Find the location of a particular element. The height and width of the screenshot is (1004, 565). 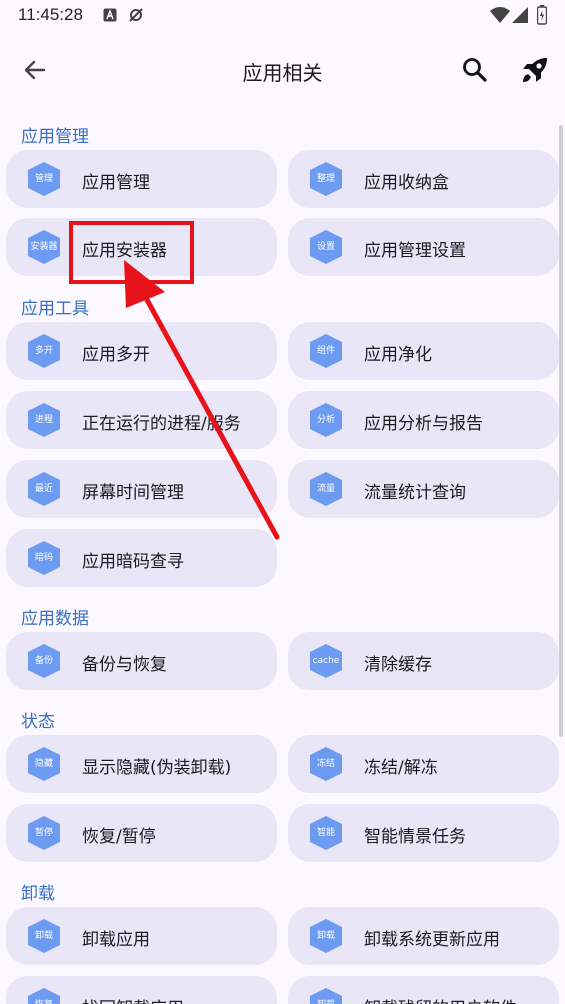

menu-item-uninstall-apps: 卸载 卸载应用 is located at coordinates (141, 936).